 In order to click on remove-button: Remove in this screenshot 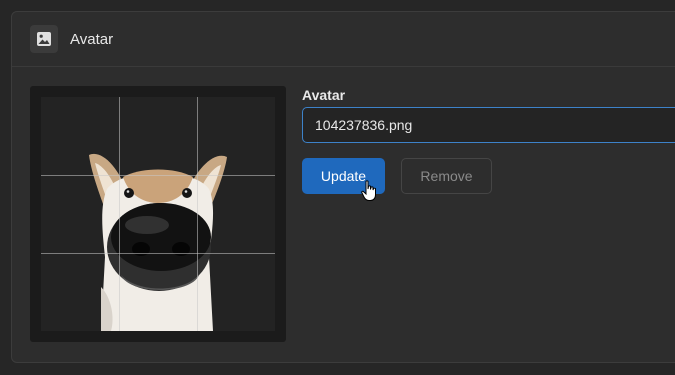, I will do `click(446, 176)`.